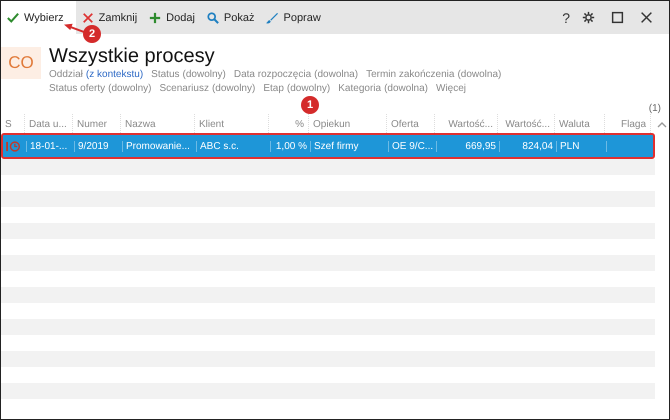  I want to click on table-cell: 1,00 %, so click(291, 146).